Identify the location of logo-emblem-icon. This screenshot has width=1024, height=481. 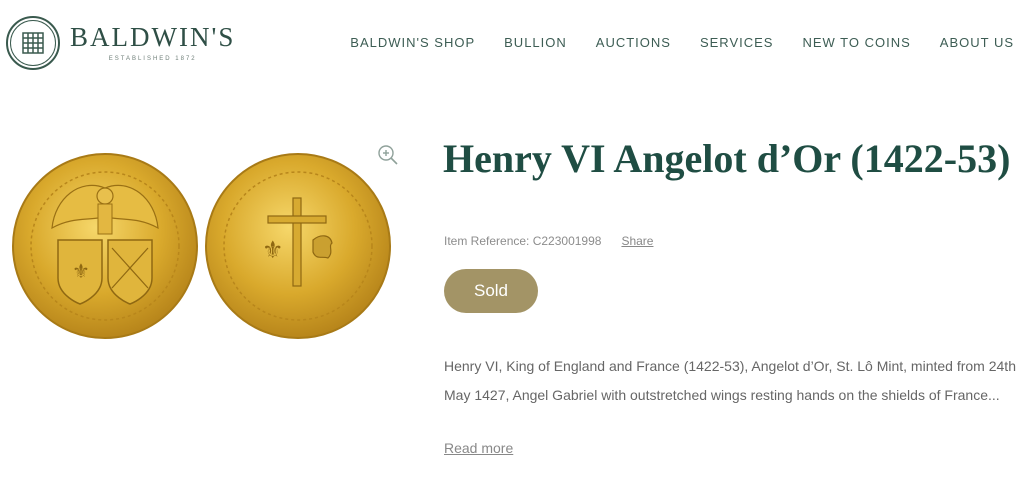
(33, 43).